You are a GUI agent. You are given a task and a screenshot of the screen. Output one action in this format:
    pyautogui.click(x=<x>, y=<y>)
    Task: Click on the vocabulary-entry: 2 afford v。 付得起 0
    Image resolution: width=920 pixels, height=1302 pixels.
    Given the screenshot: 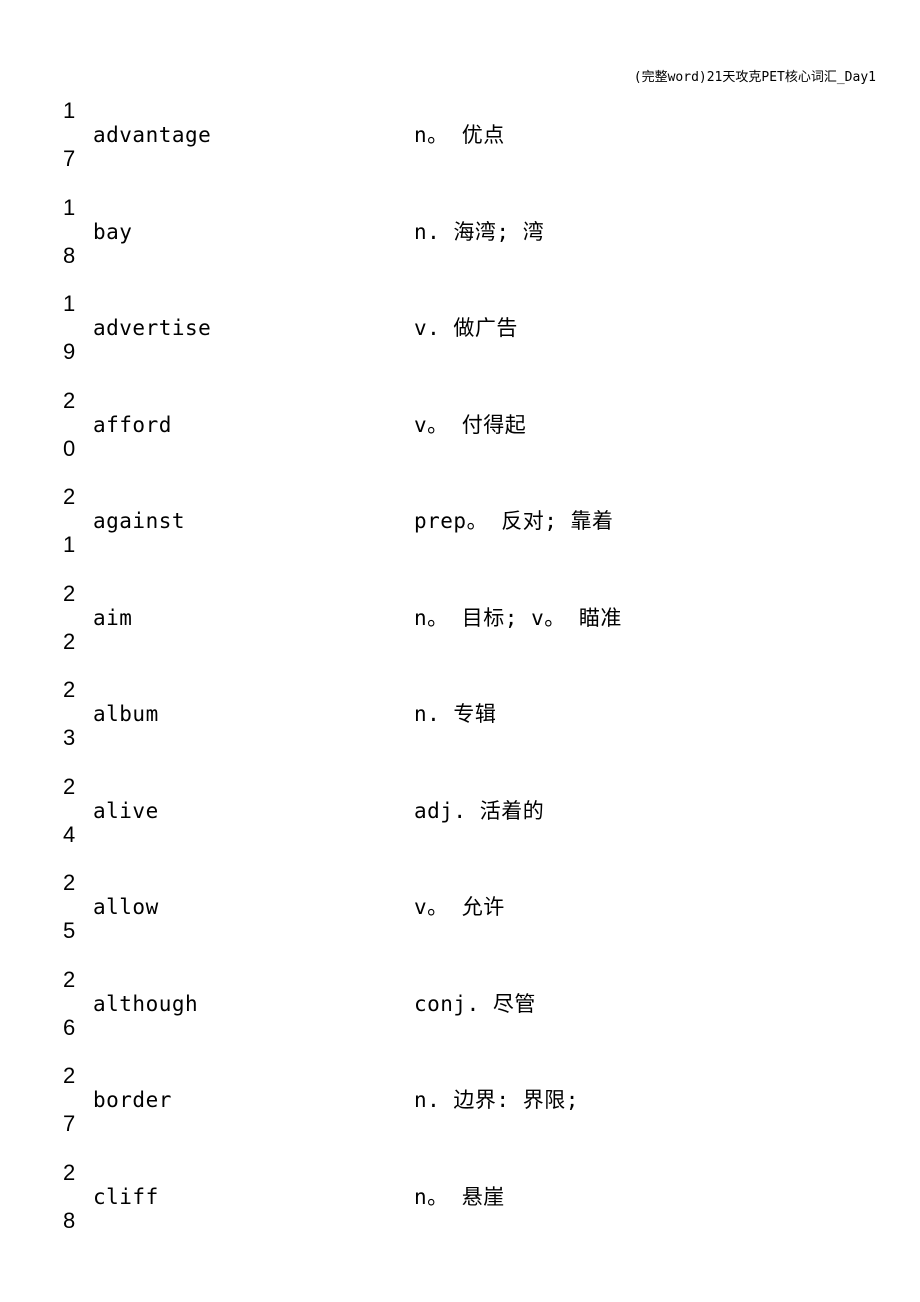 What is the action you would take?
    pyautogui.click(x=460, y=436)
    